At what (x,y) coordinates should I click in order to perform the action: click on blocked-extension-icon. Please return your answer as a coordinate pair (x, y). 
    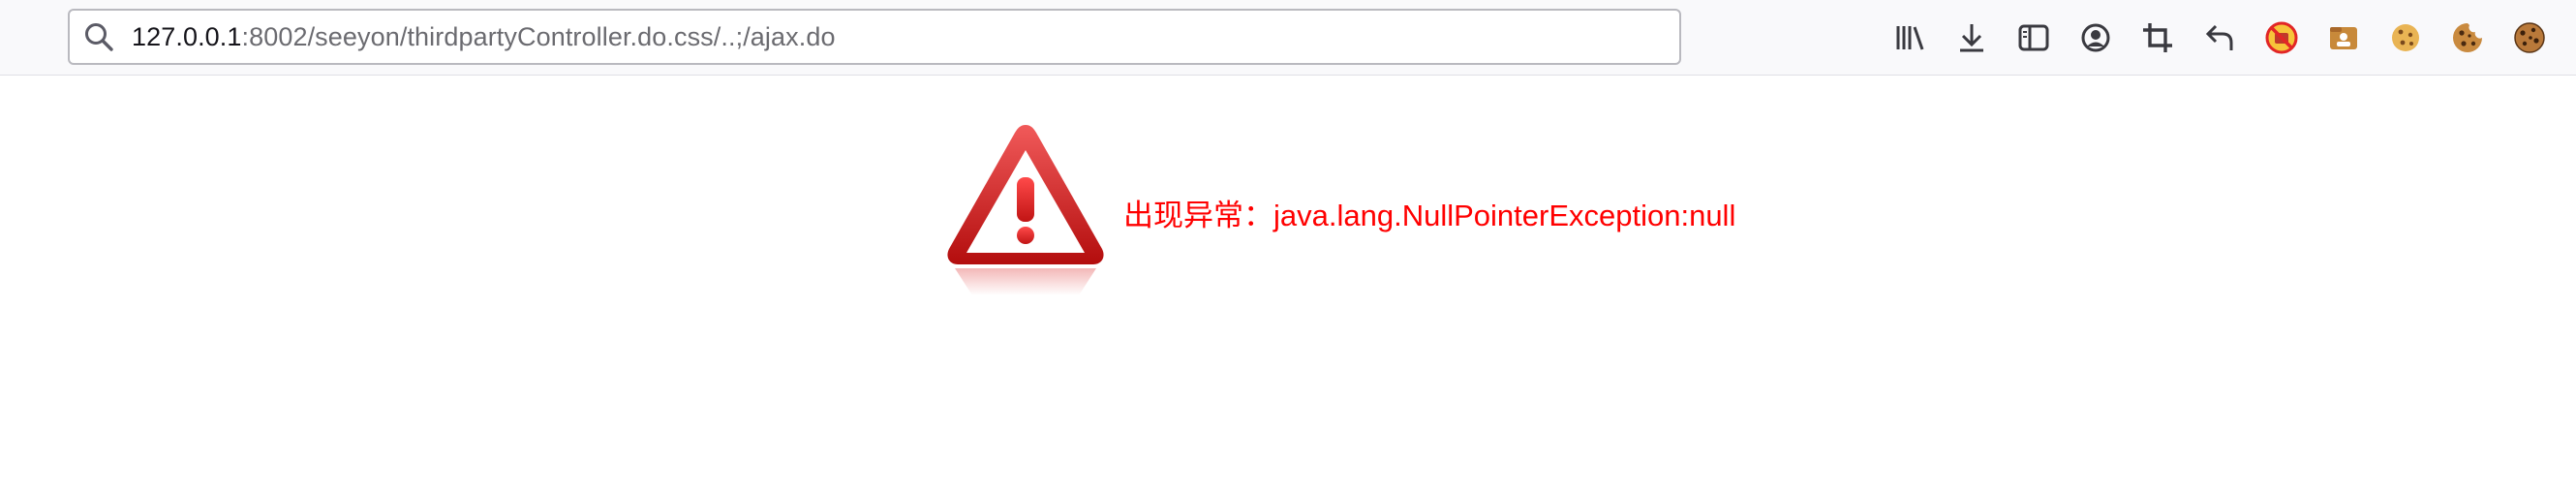
    Looking at the image, I should click on (2281, 37).